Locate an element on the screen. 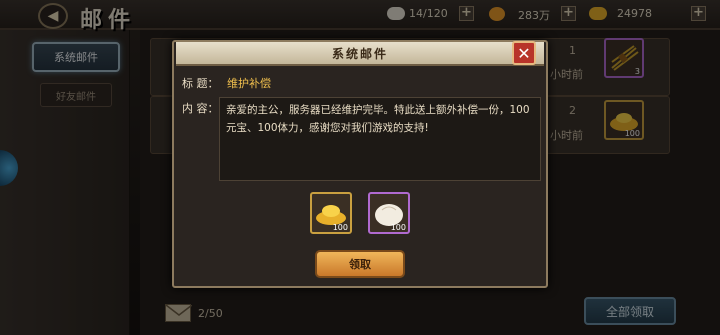 The width and height of the screenshot is (720, 335). close-button: ✕ is located at coordinates (524, 53).